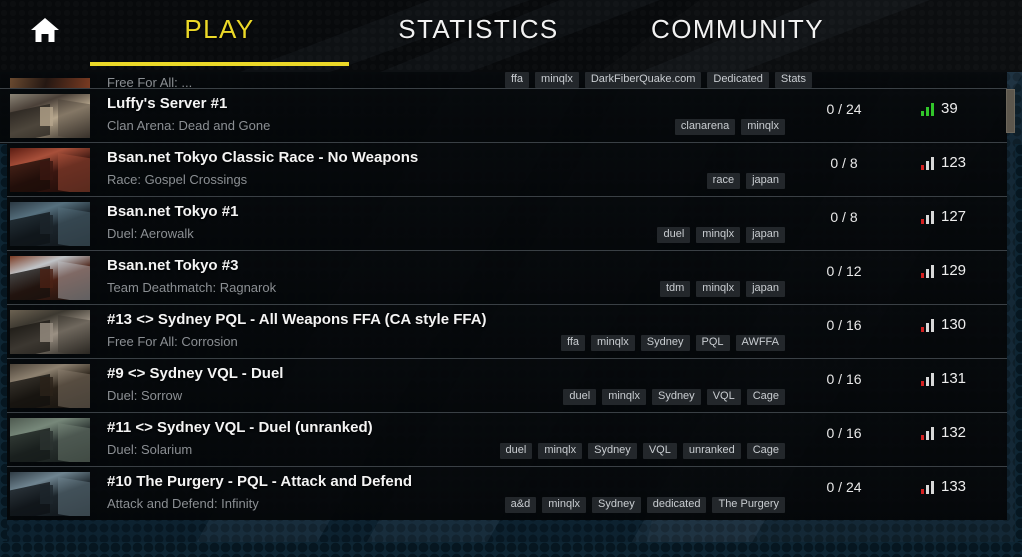 This screenshot has height=557, width=1022. Describe the element at coordinates (737, 28) in the screenshot. I see `tab-community-label: COMMUNITY` at that location.